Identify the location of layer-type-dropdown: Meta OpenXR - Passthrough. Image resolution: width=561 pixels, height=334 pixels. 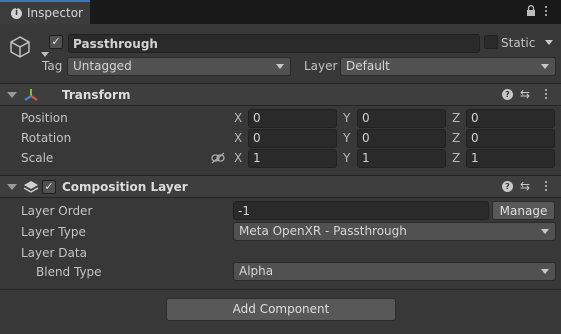
(394, 231).